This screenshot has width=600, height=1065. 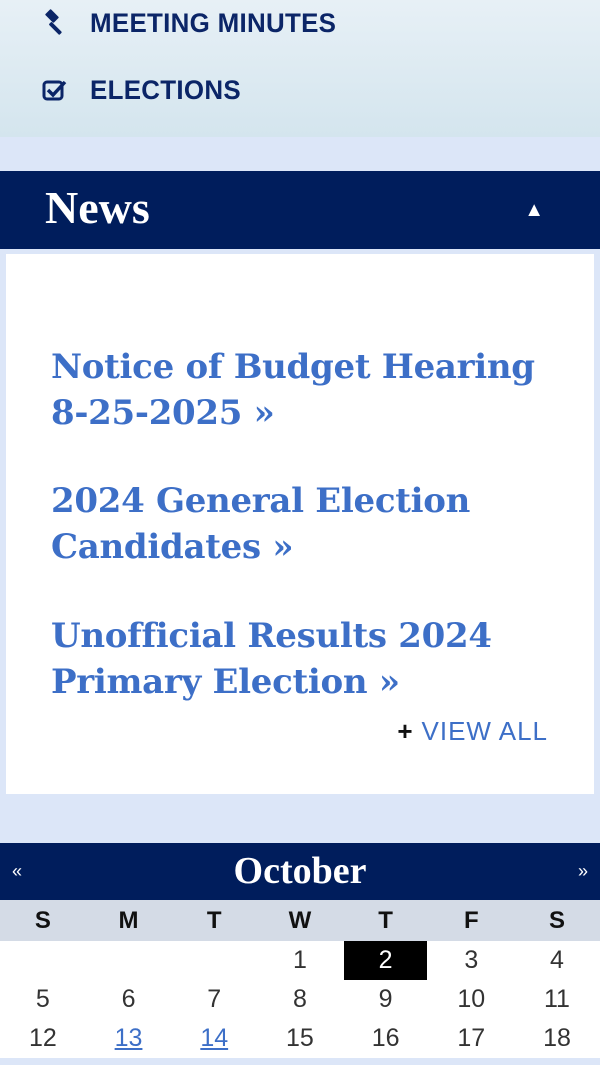 What do you see at coordinates (471, 920) in the screenshot?
I see `weekday-label: F` at bounding box center [471, 920].